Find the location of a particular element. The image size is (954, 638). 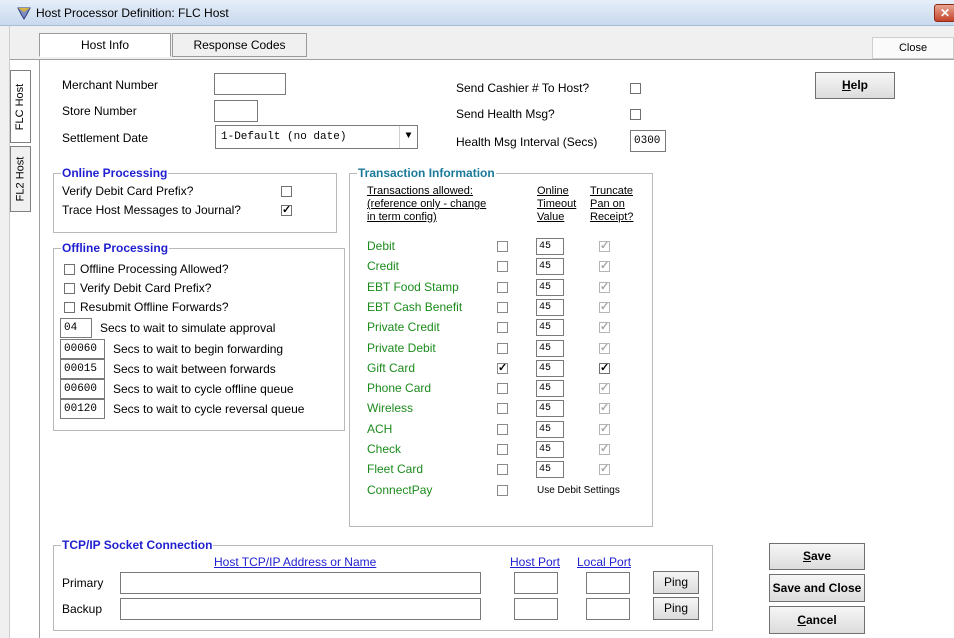

save-button: Save is located at coordinates (817, 556).